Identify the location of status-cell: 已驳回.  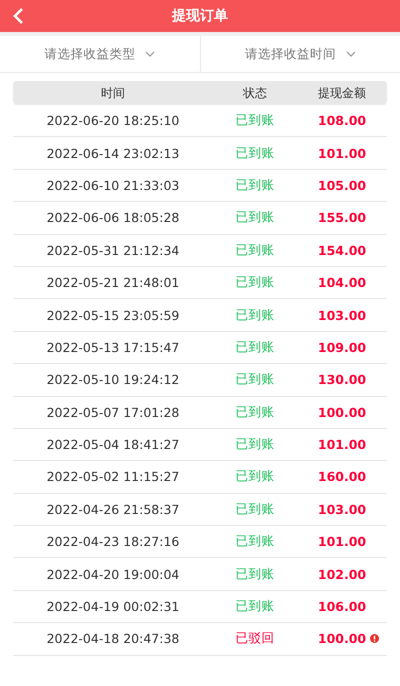
(255, 639).